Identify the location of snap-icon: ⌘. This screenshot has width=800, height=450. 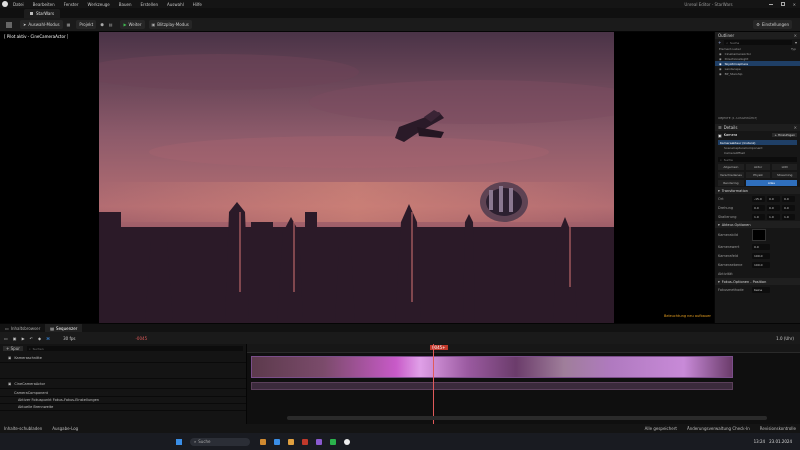
(48, 338).